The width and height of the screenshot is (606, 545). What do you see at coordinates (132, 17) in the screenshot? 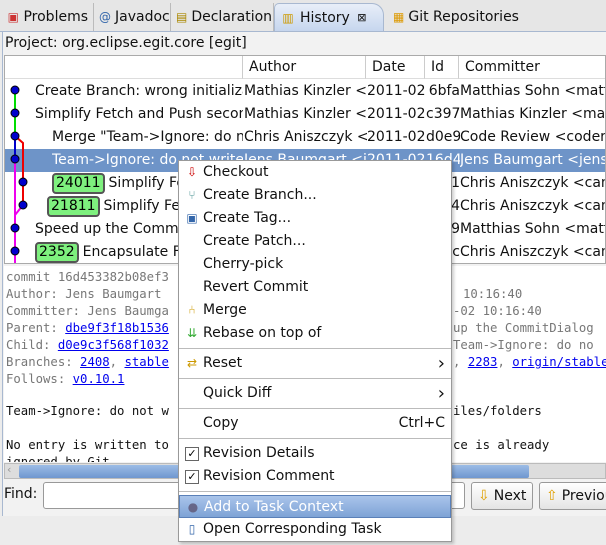
I see `tab-javadoc: @ Javadoc` at bounding box center [132, 17].